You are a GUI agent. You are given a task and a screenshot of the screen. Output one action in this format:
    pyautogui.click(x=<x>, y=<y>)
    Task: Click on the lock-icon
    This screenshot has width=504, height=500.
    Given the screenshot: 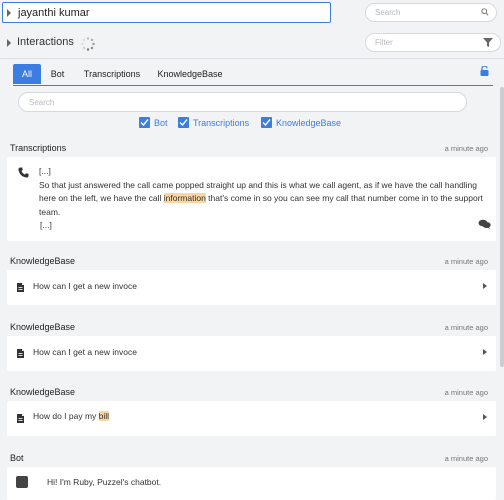 What is the action you would take?
    pyautogui.click(x=484, y=71)
    